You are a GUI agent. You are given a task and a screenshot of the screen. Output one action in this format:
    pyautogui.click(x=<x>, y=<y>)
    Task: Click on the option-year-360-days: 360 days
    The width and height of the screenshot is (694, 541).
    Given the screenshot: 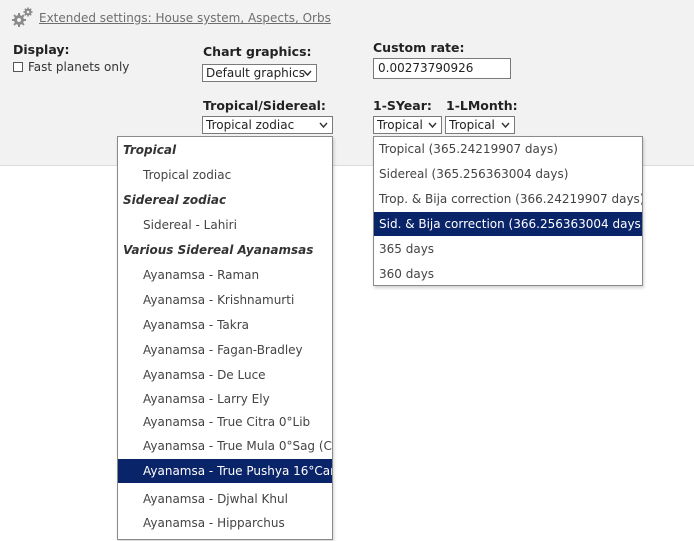 What is the action you would take?
    pyautogui.click(x=508, y=274)
    